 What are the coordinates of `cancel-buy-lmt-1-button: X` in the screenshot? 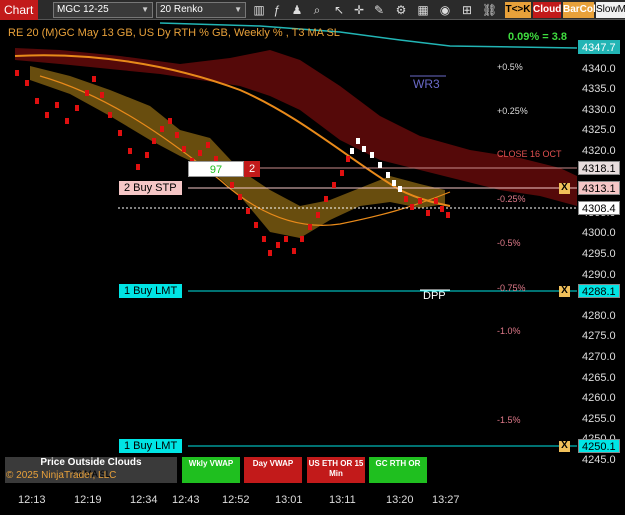 It's located at (564, 291).